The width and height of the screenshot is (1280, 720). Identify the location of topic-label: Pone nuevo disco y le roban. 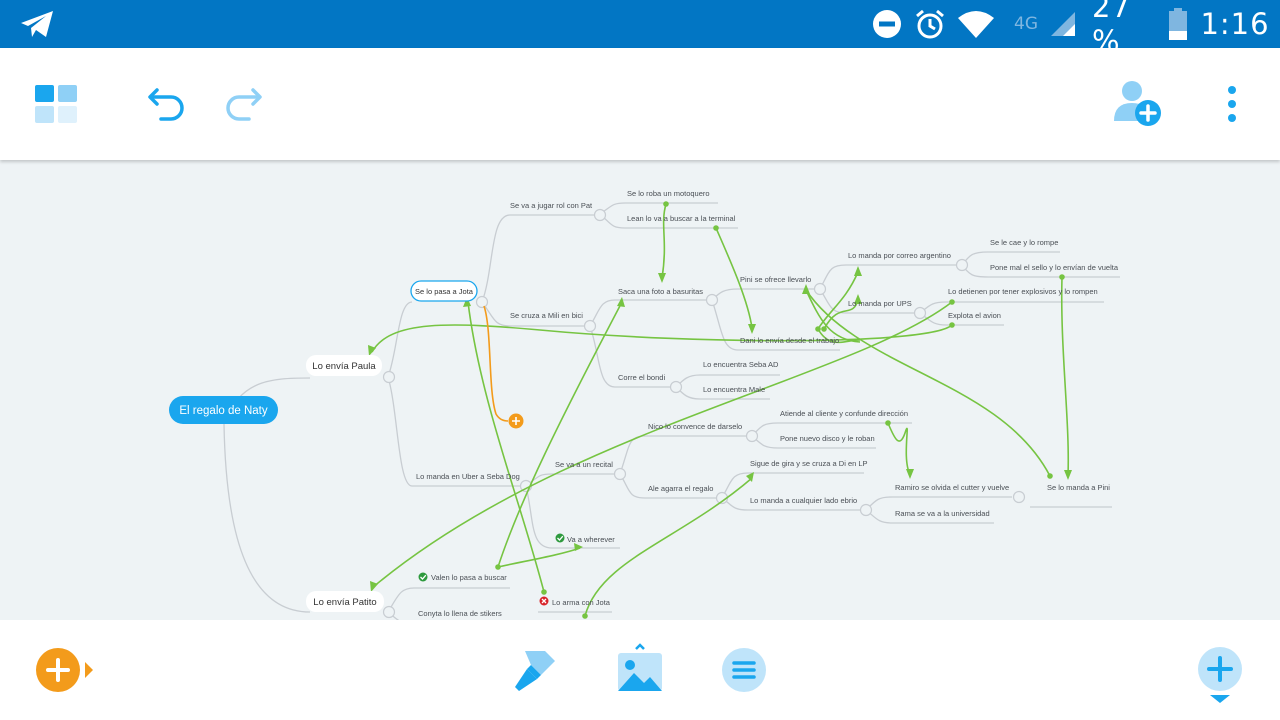
(827, 438).